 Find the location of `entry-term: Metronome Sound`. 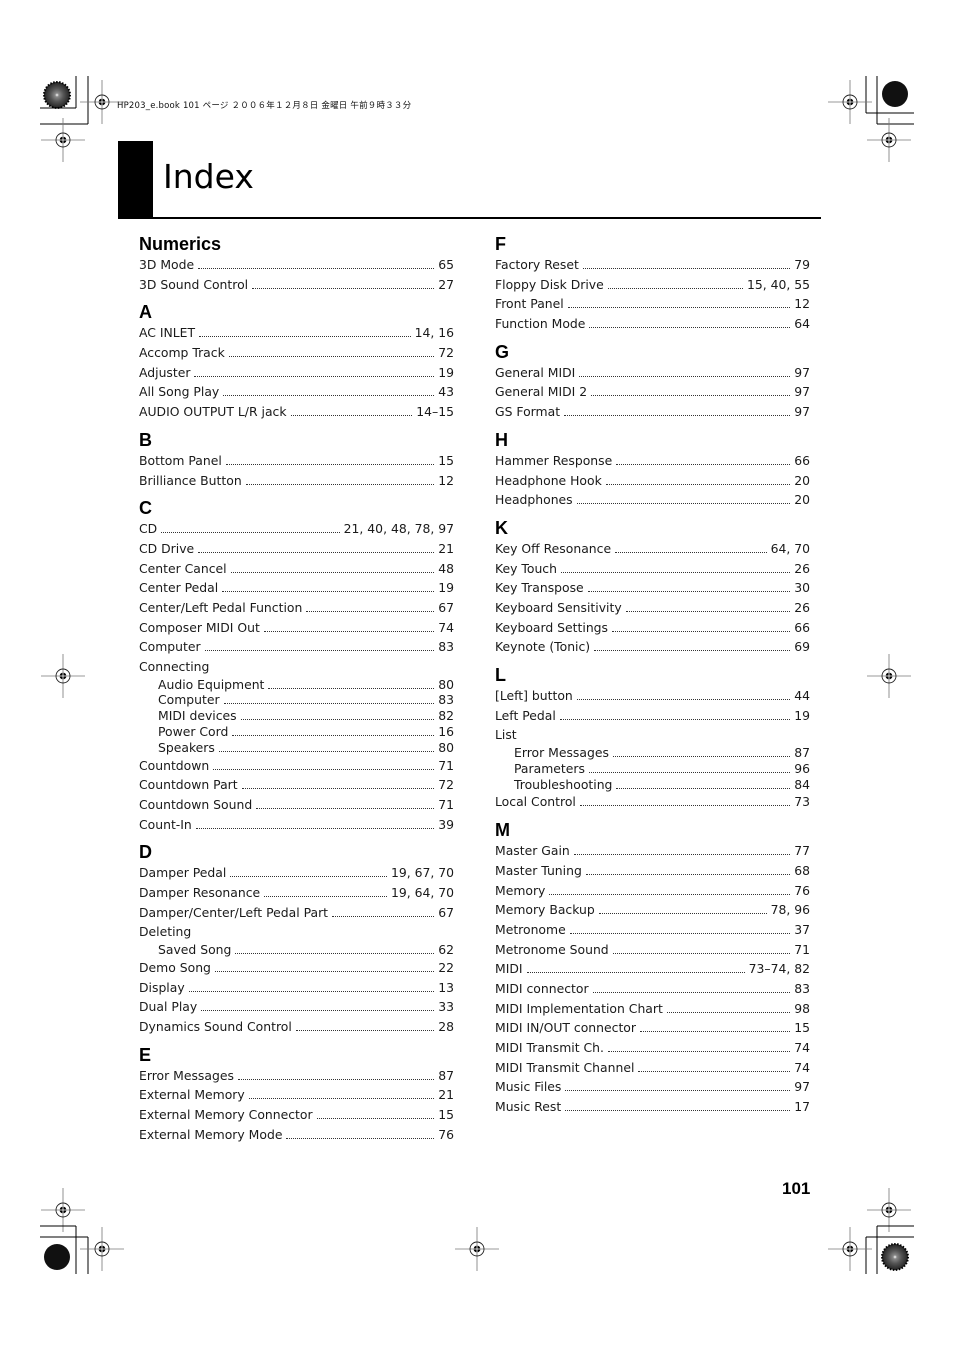

entry-term: Metronome Sound is located at coordinates (552, 949).